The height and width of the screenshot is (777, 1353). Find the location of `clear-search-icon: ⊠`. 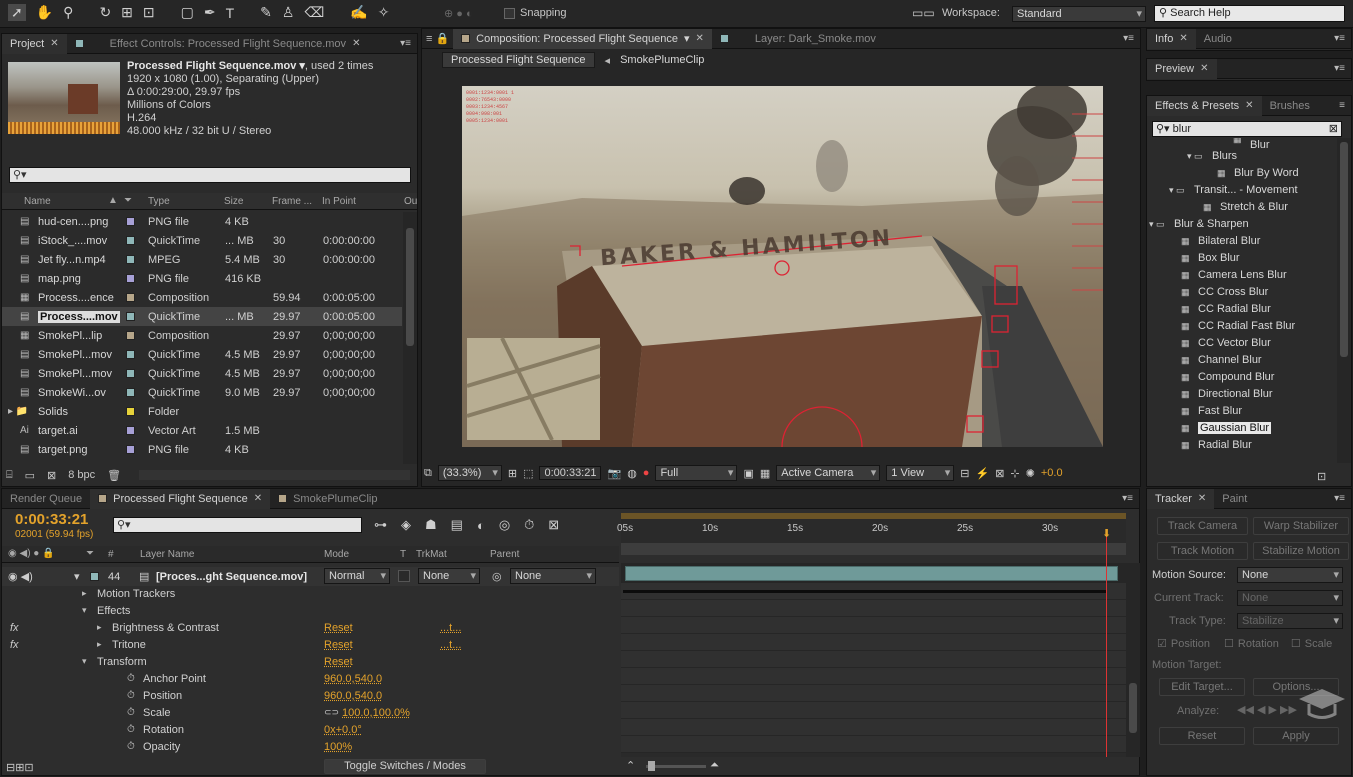

clear-search-icon: ⊠ is located at coordinates (1333, 129).